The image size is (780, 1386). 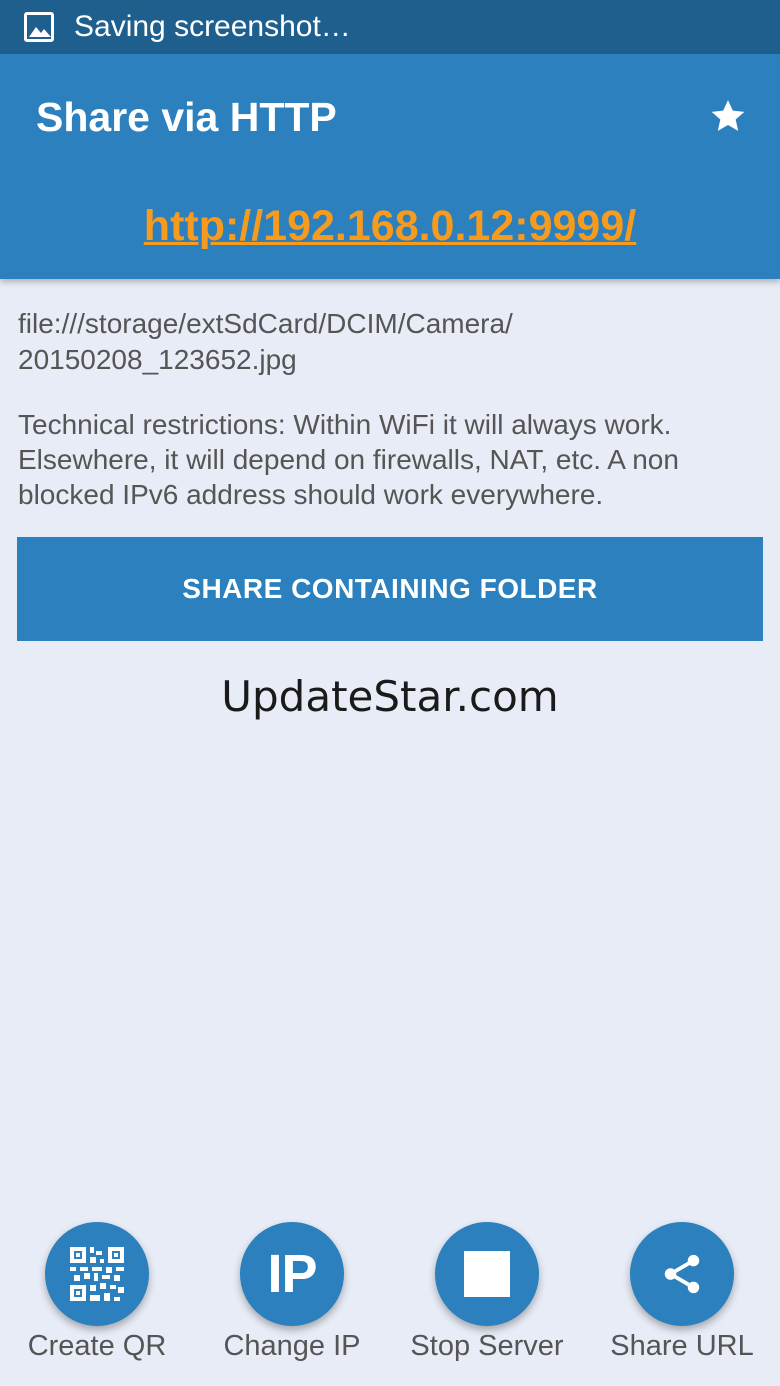 I want to click on watermark: UpdateStar.com, so click(x=390, y=696).